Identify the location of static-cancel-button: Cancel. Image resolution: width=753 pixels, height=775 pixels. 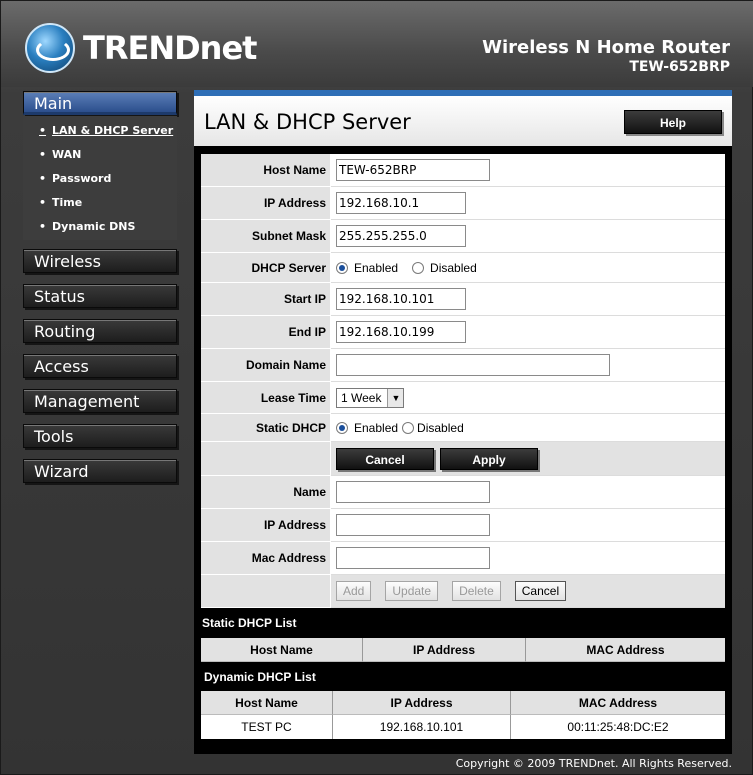
(540, 591).